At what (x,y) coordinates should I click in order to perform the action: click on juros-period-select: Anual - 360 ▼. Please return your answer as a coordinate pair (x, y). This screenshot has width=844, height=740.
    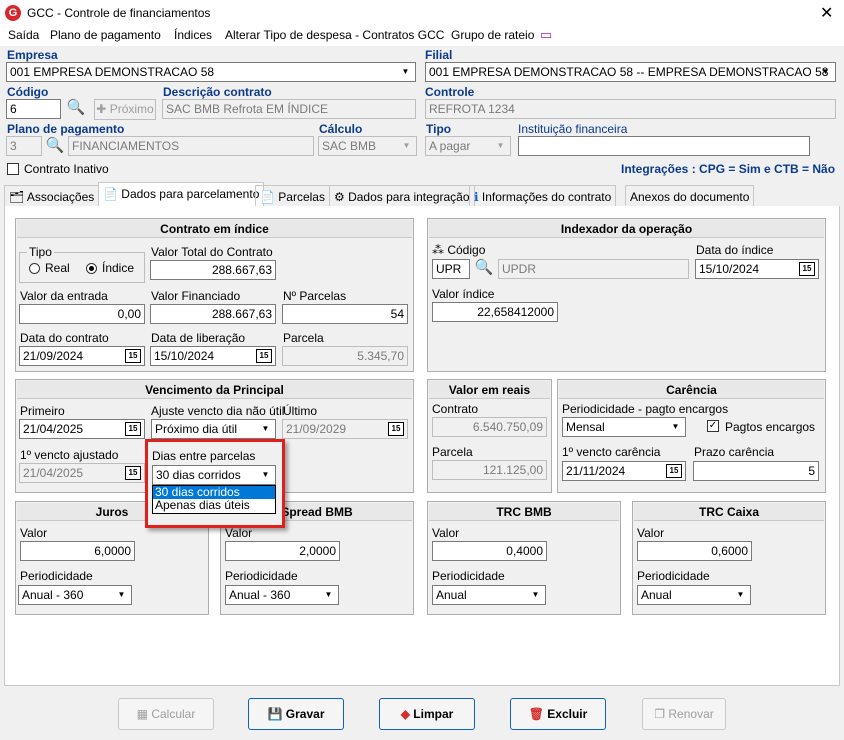
    Looking at the image, I should click on (75, 595).